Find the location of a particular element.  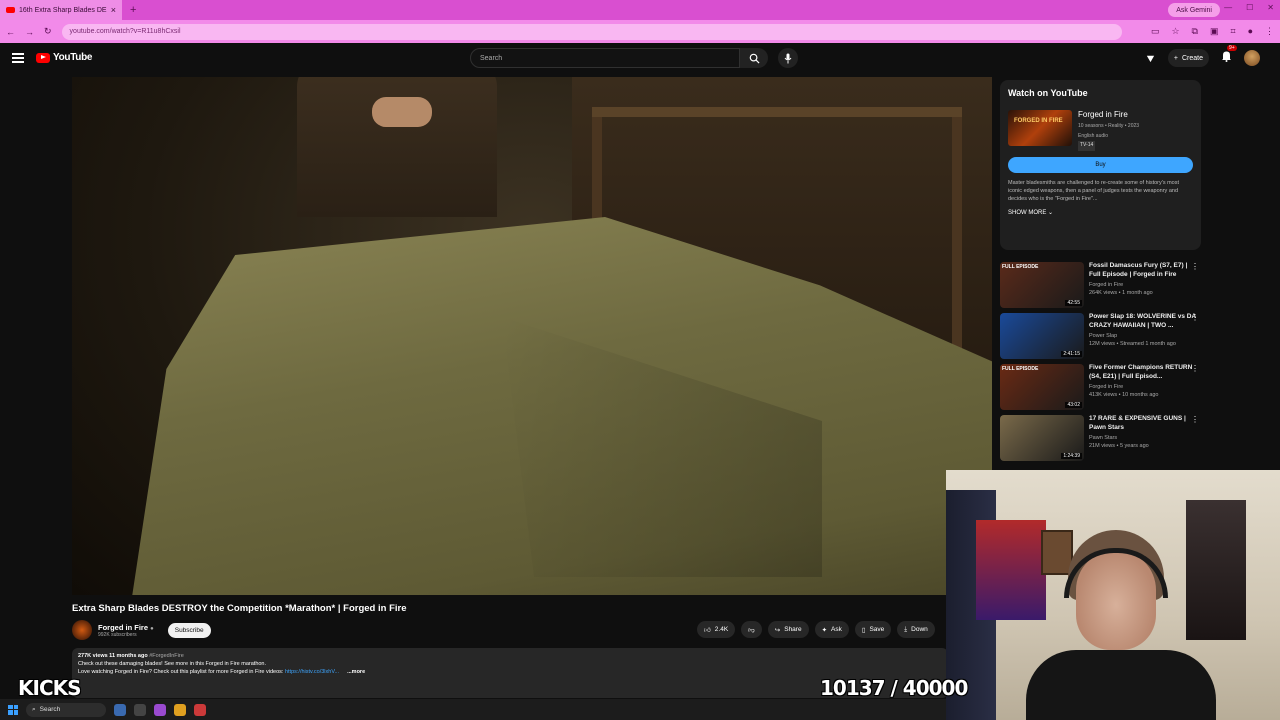

download-button: ⤓ Down is located at coordinates (916, 629).